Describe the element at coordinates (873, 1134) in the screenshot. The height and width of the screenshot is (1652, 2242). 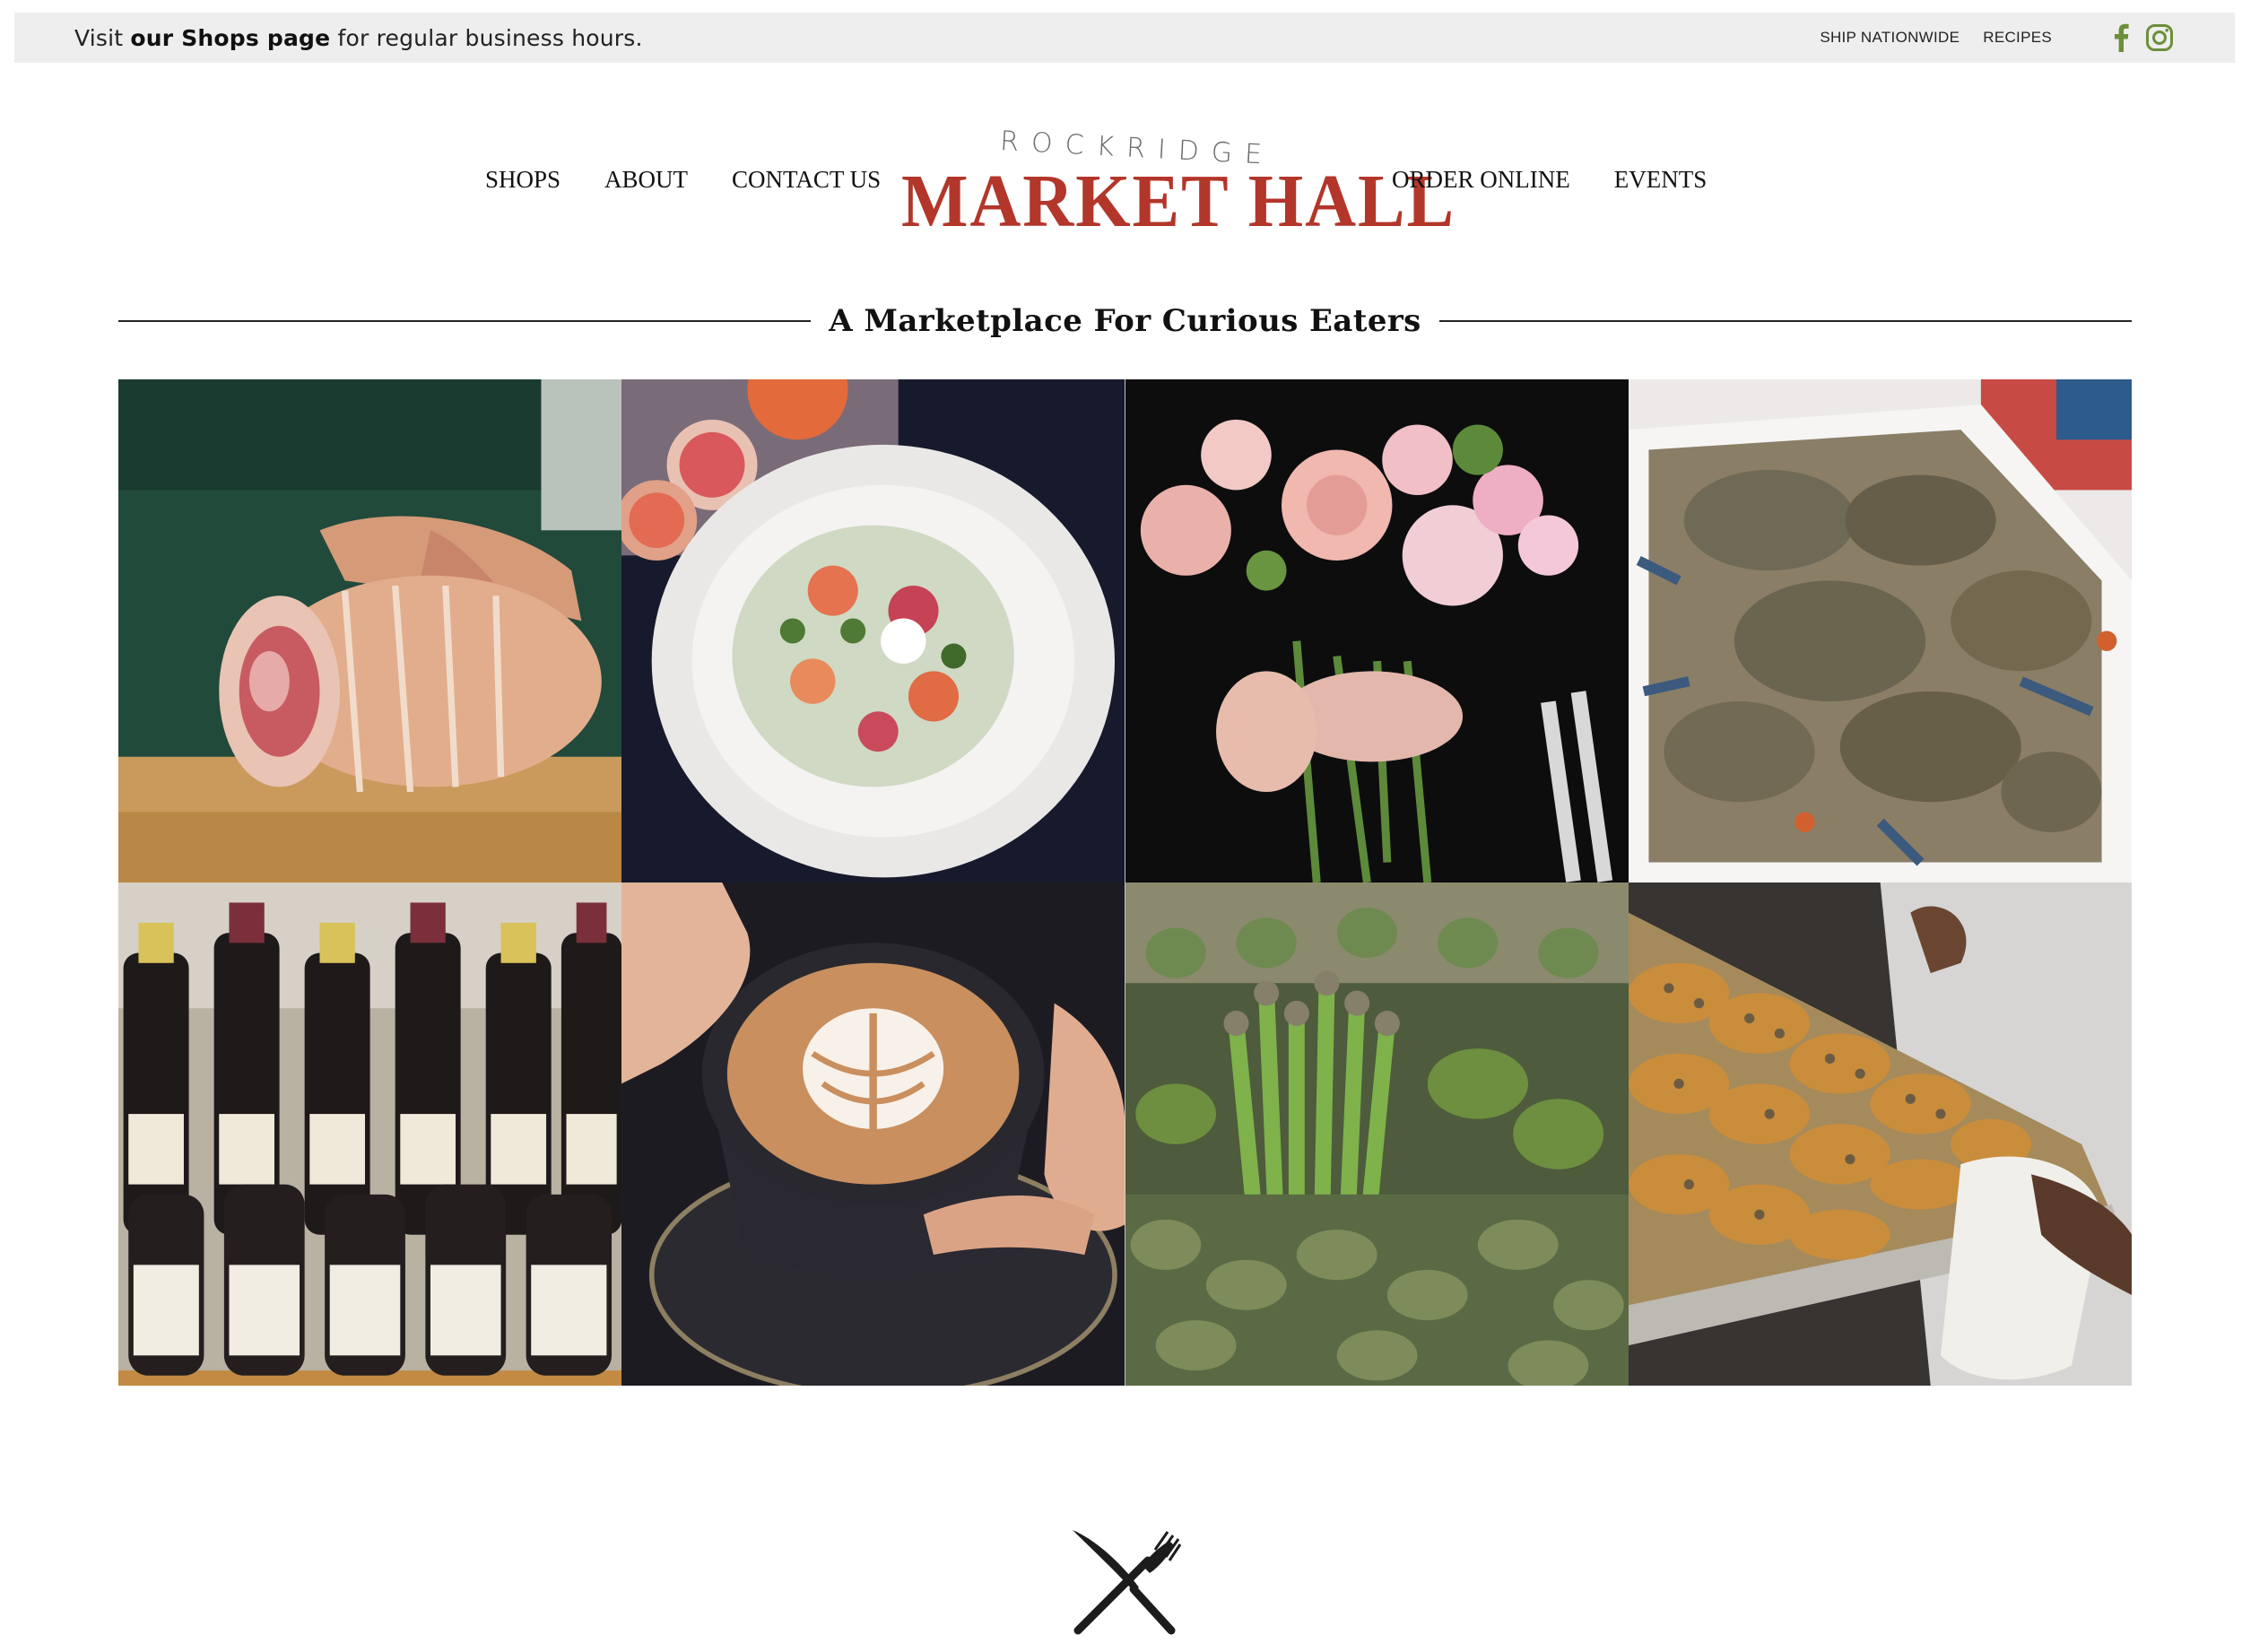
I see `latte-photo` at that location.